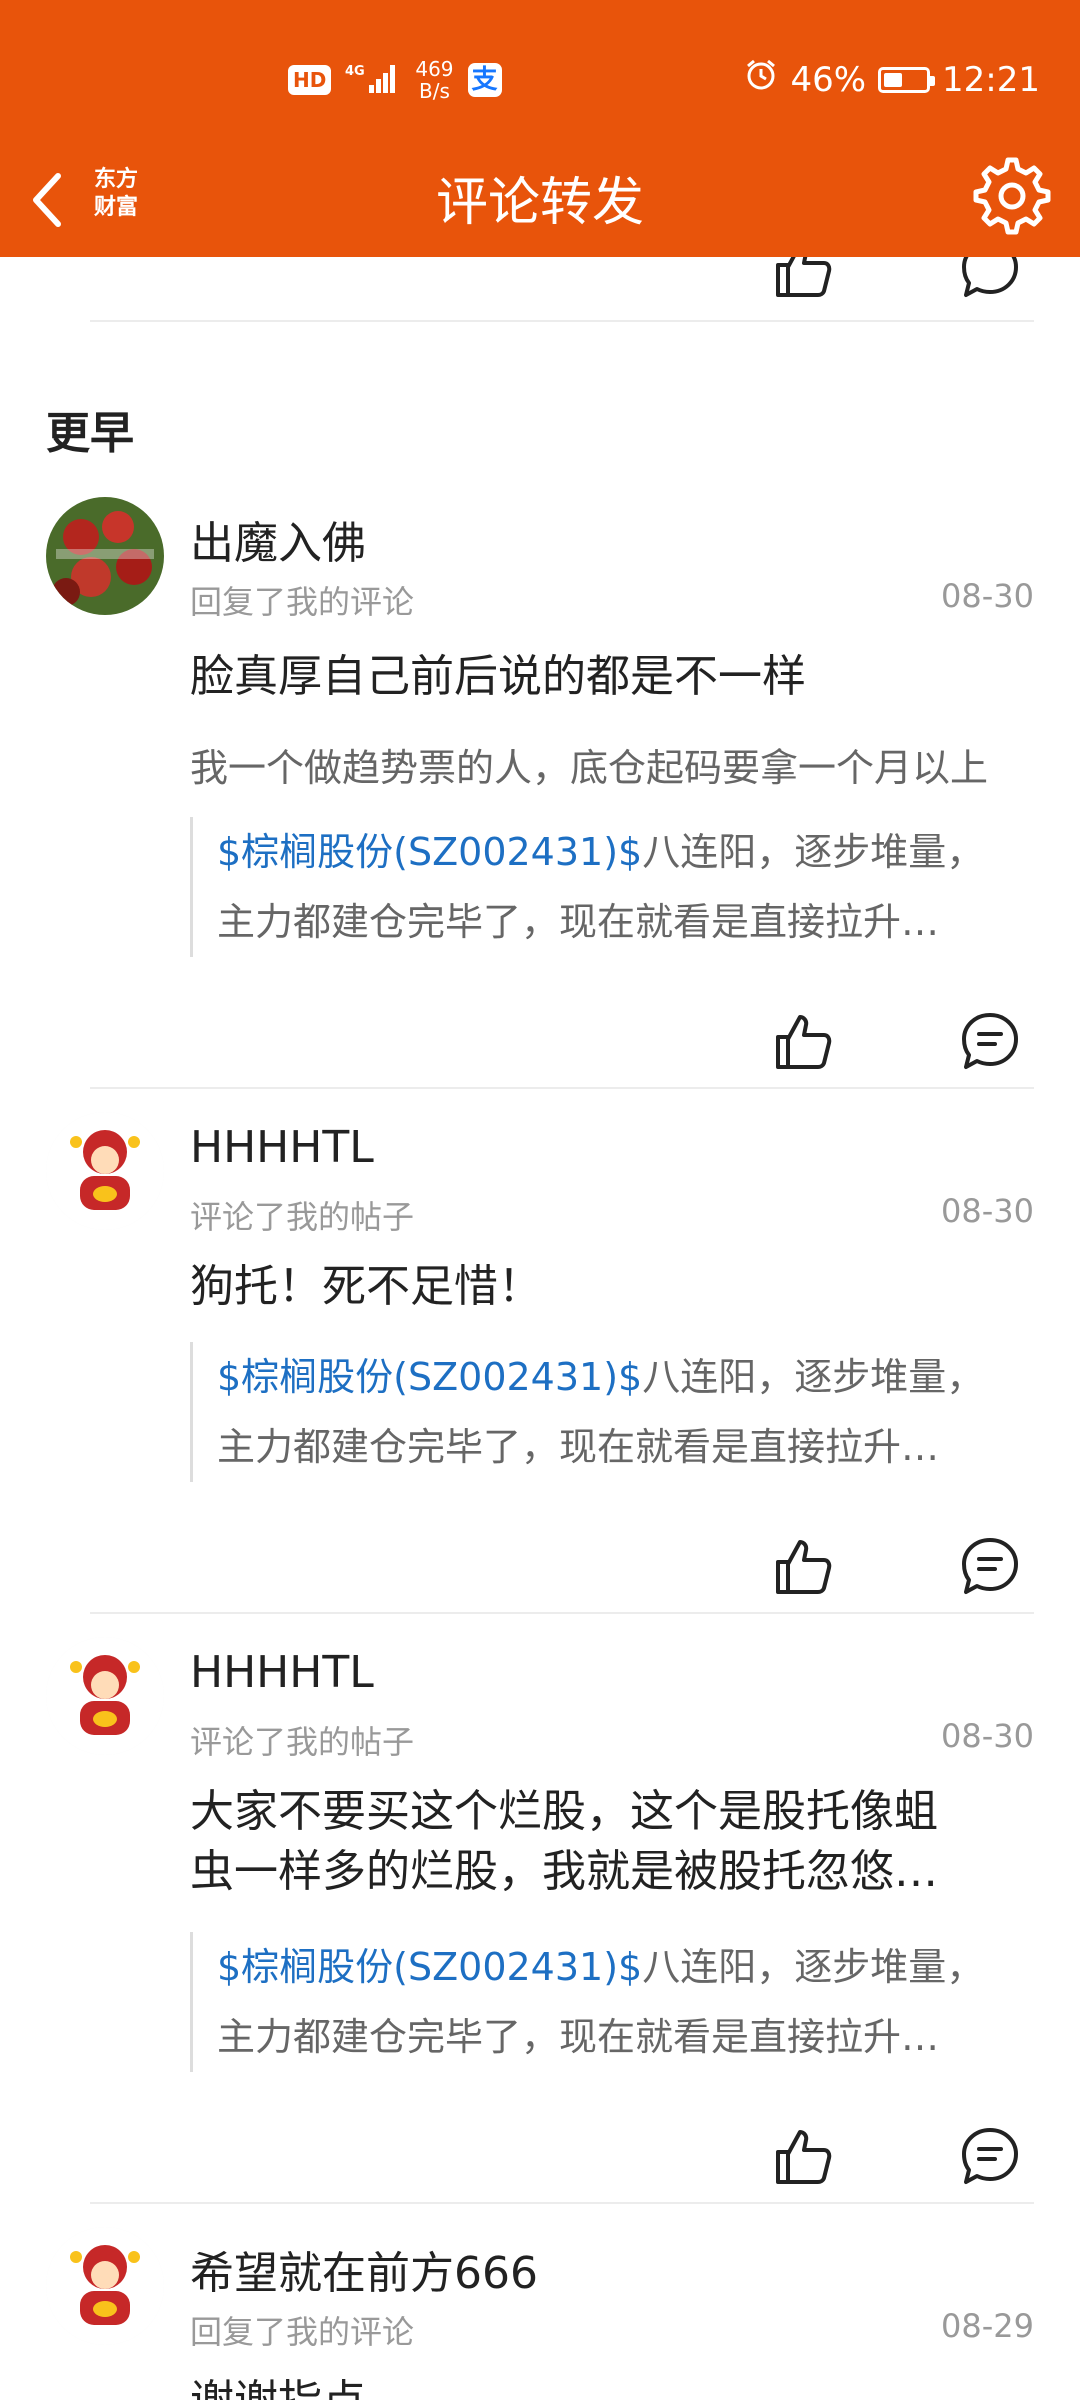 The image size is (1080, 2400). Describe the element at coordinates (540, 277) in the screenshot. I see `partial-item` at that location.